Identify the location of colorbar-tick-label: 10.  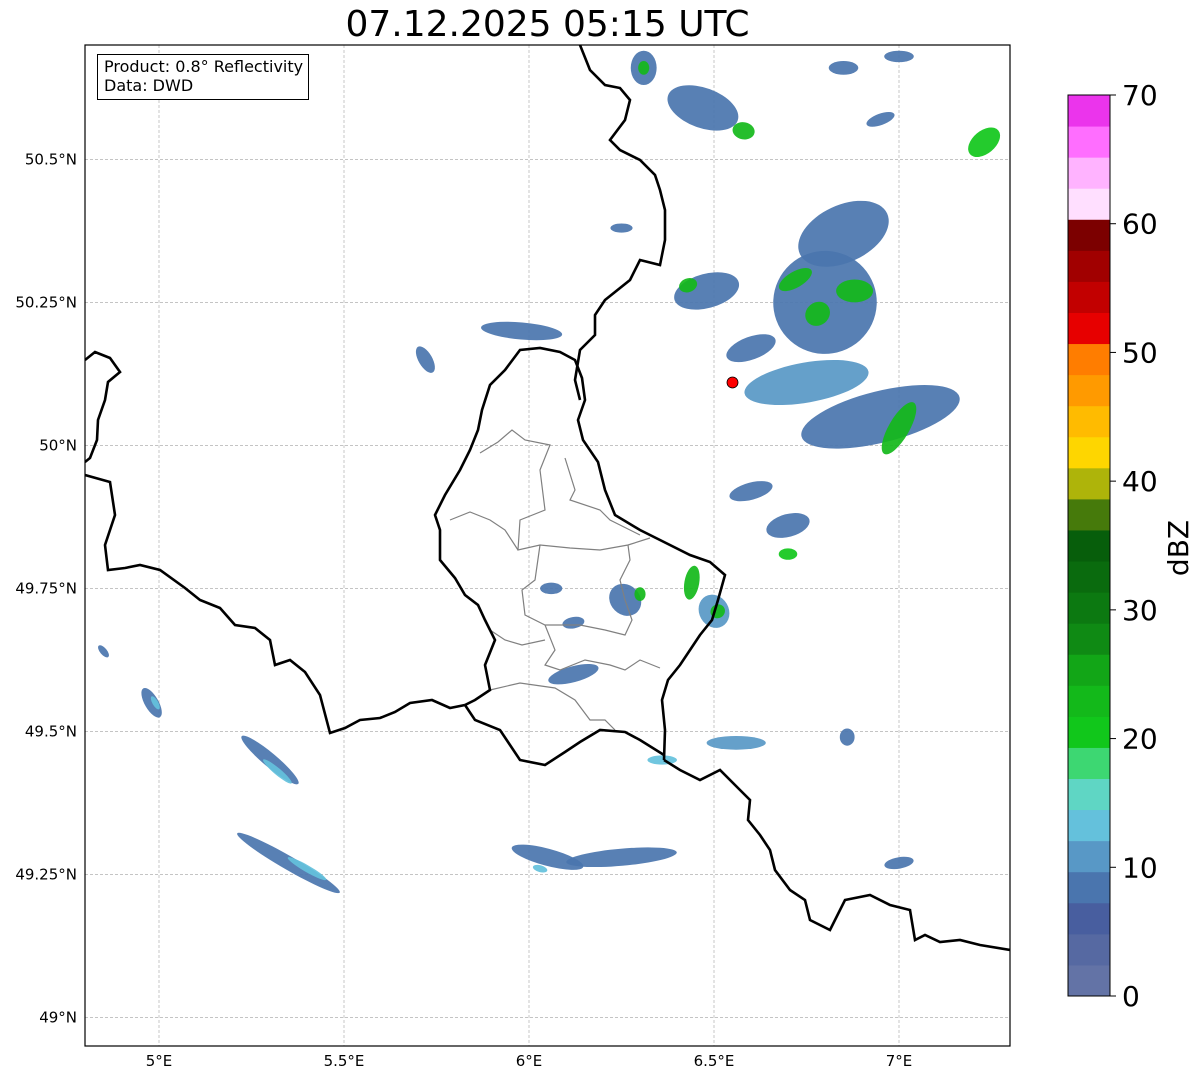
(1140, 867).